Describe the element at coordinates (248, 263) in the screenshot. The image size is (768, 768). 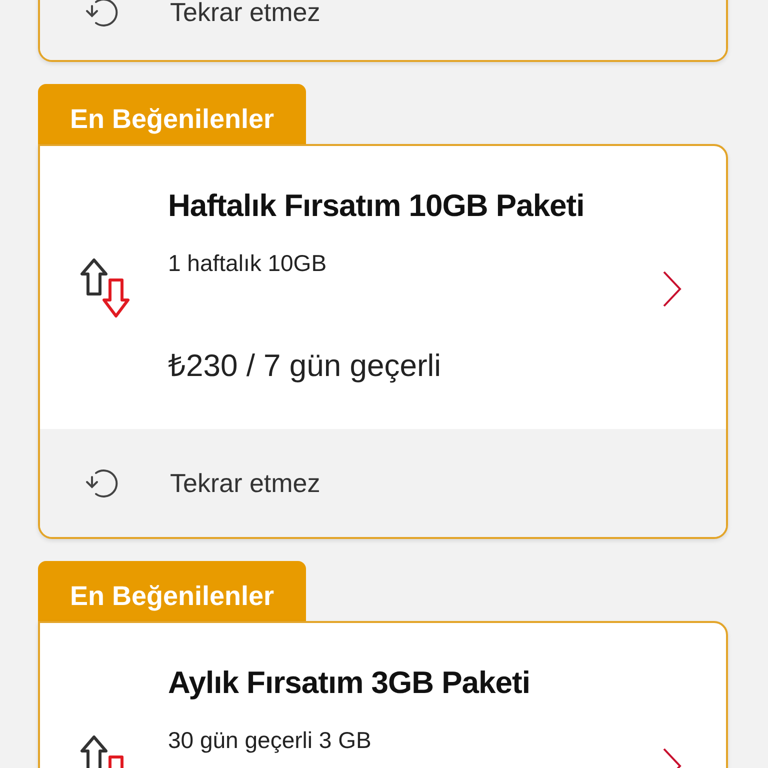
I see `package-description: 1 haftalık 10GB` at that location.